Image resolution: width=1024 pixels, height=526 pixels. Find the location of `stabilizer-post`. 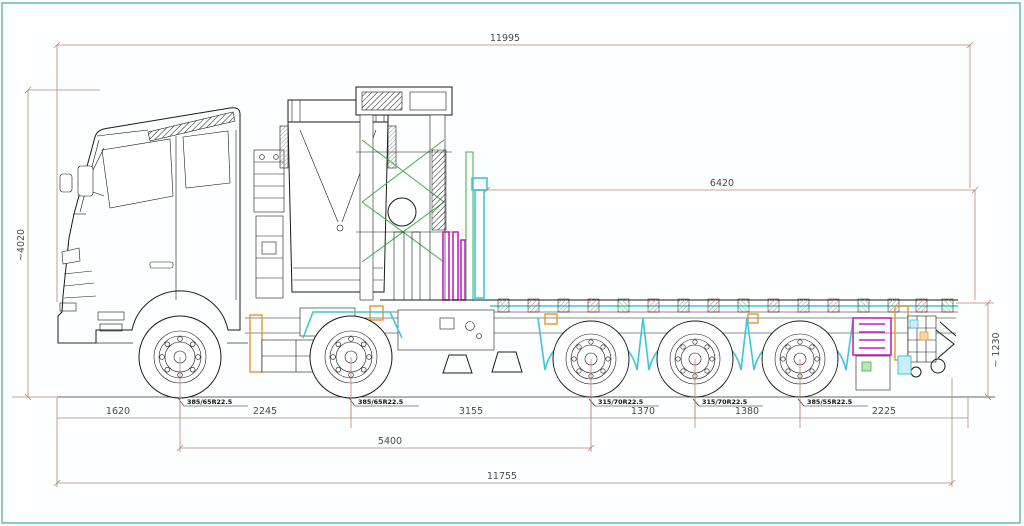

stabilizer-post is located at coordinates (479, 238).